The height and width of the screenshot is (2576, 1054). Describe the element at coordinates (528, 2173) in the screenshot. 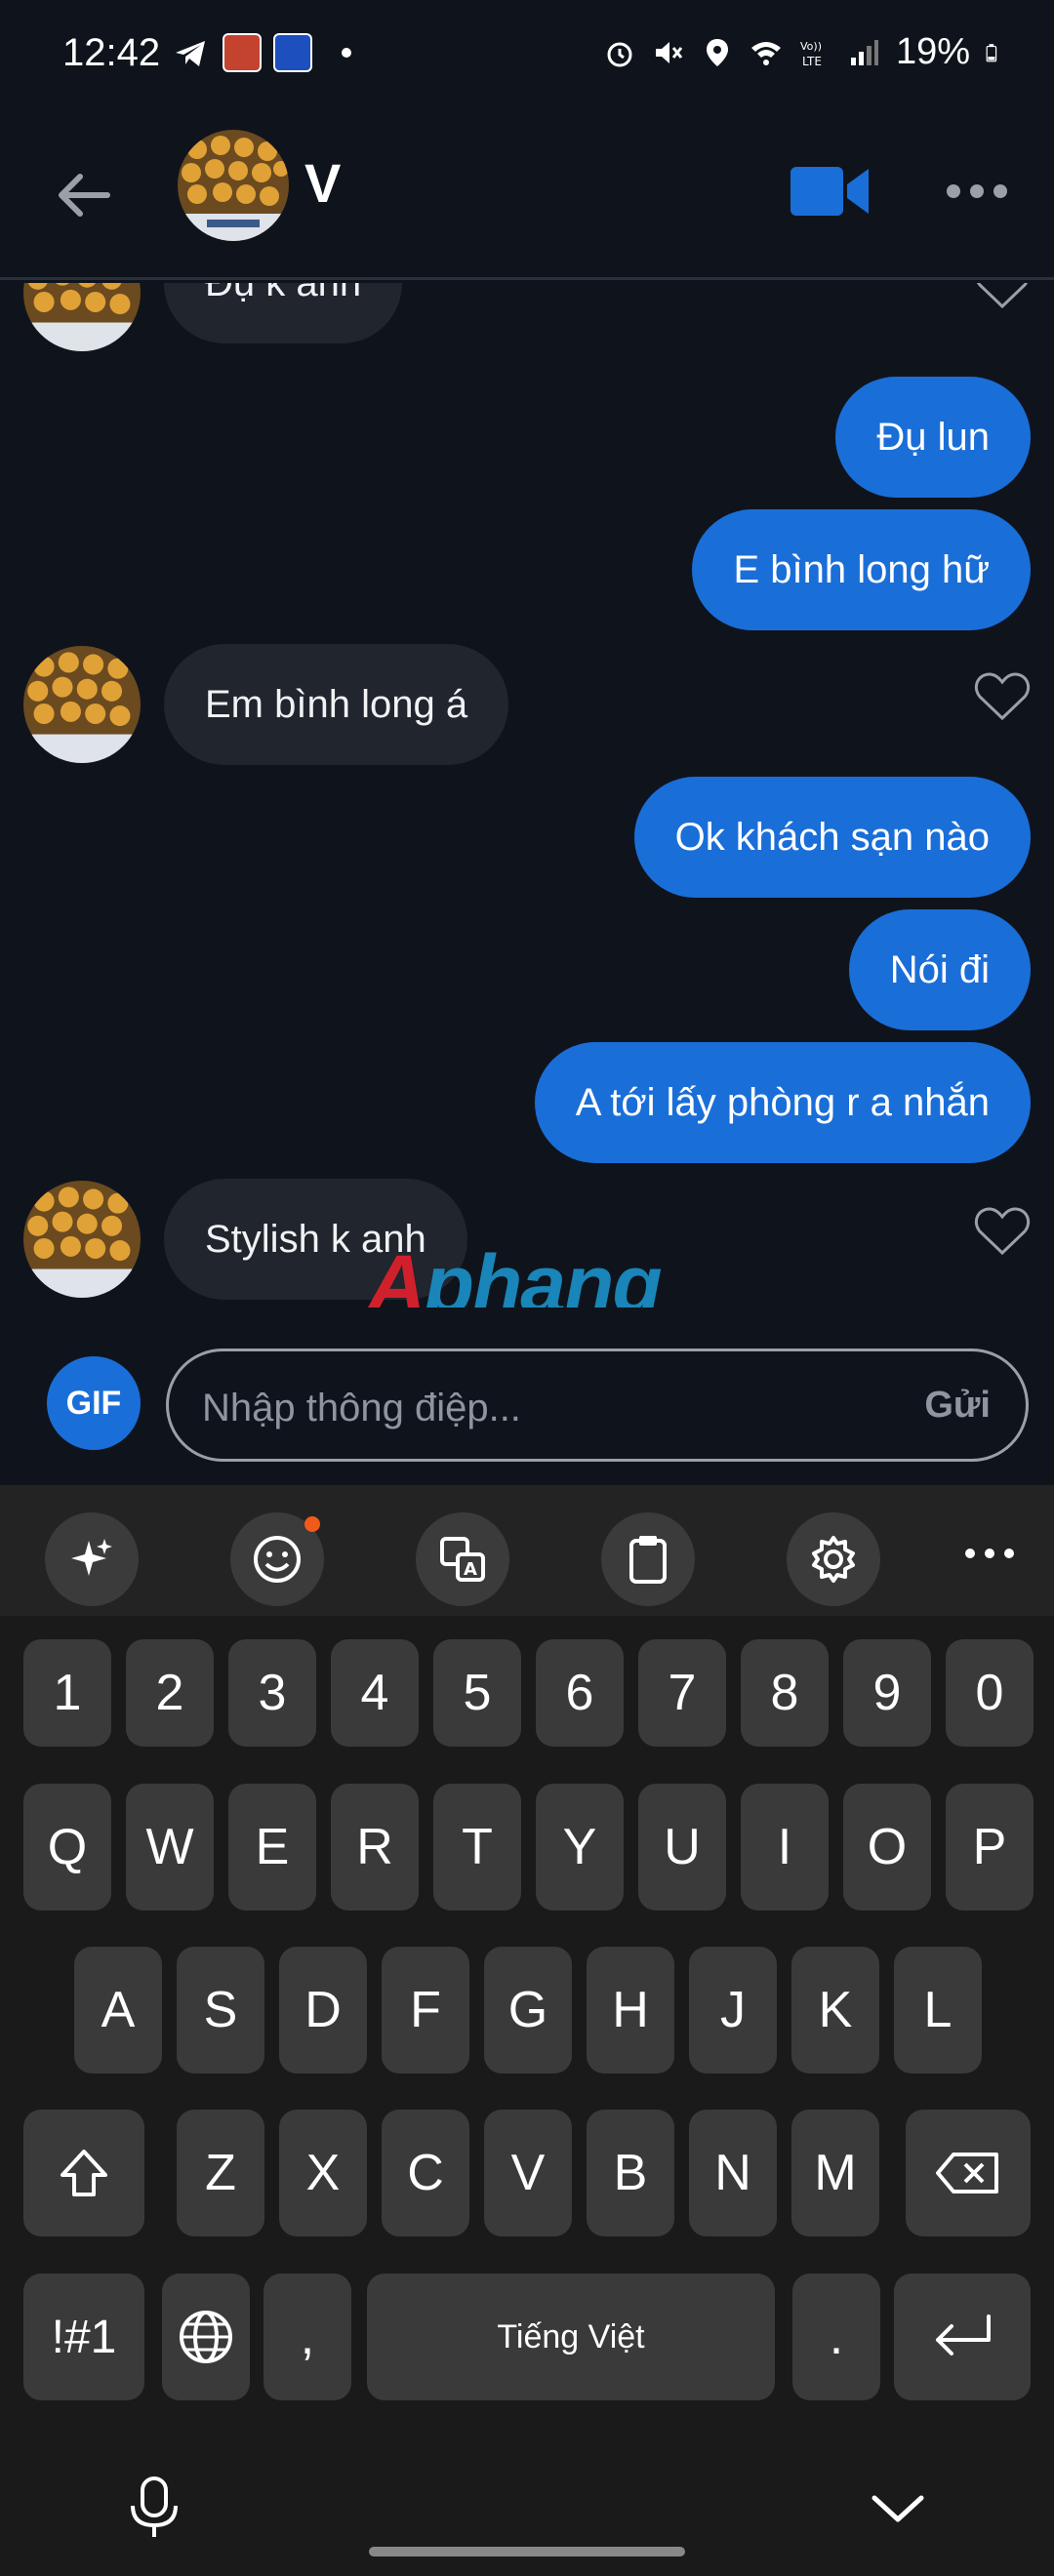

I see `key-v: V` at that location.